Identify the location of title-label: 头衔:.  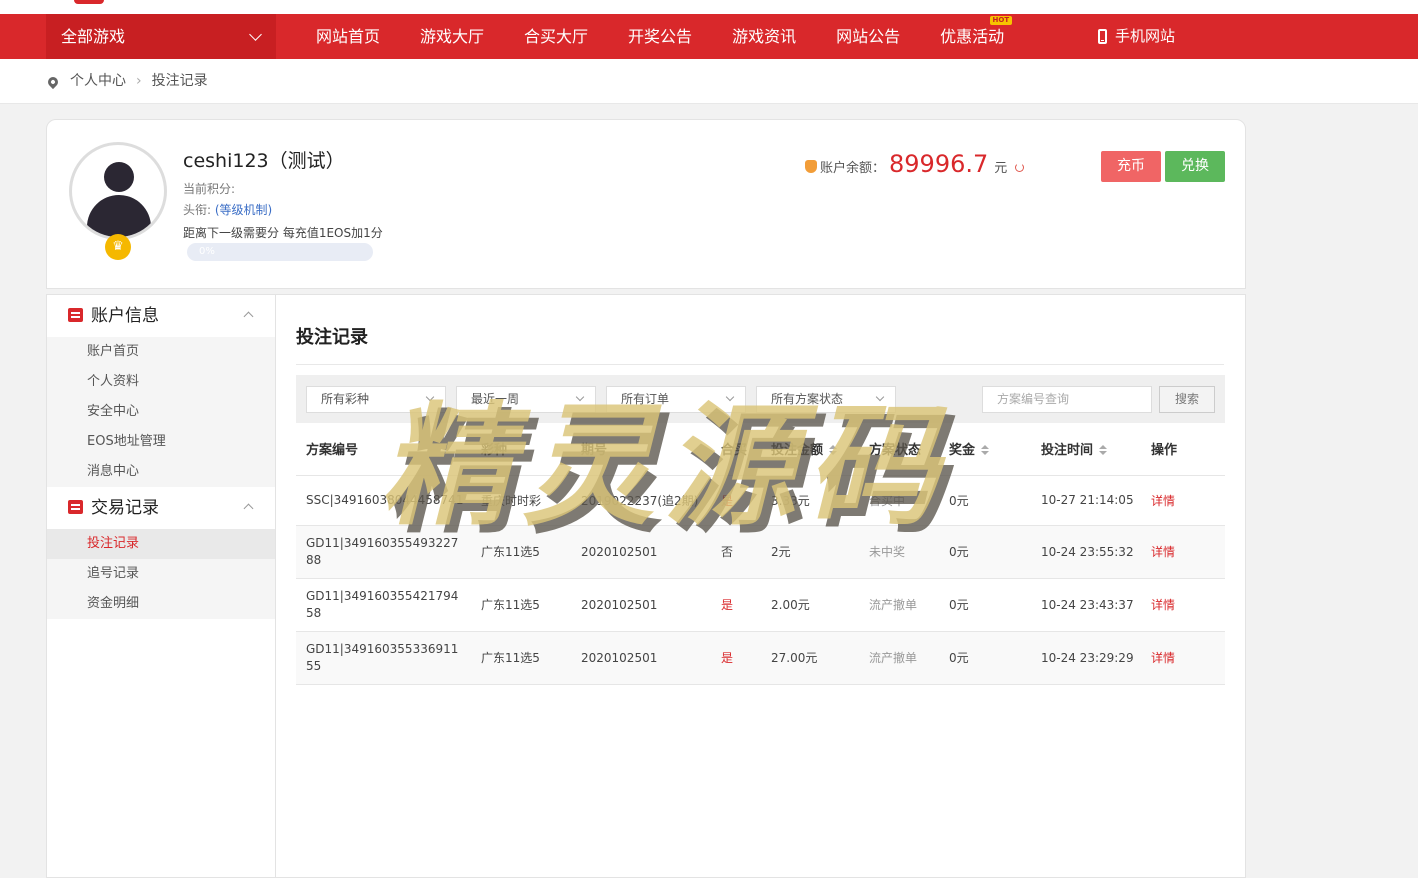
(197, 210).